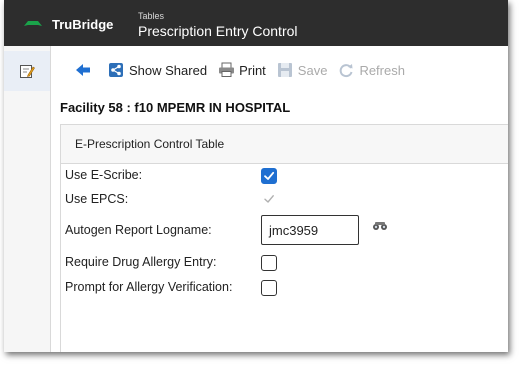 The height and width of the screenshot is (366, 520). What do you see at coordinates (175, 107) in the screenshot?
I see `facility-heading: Facility 58 : f10 MPEMR IN HOSPITAL` at bounding box center [175, 107].